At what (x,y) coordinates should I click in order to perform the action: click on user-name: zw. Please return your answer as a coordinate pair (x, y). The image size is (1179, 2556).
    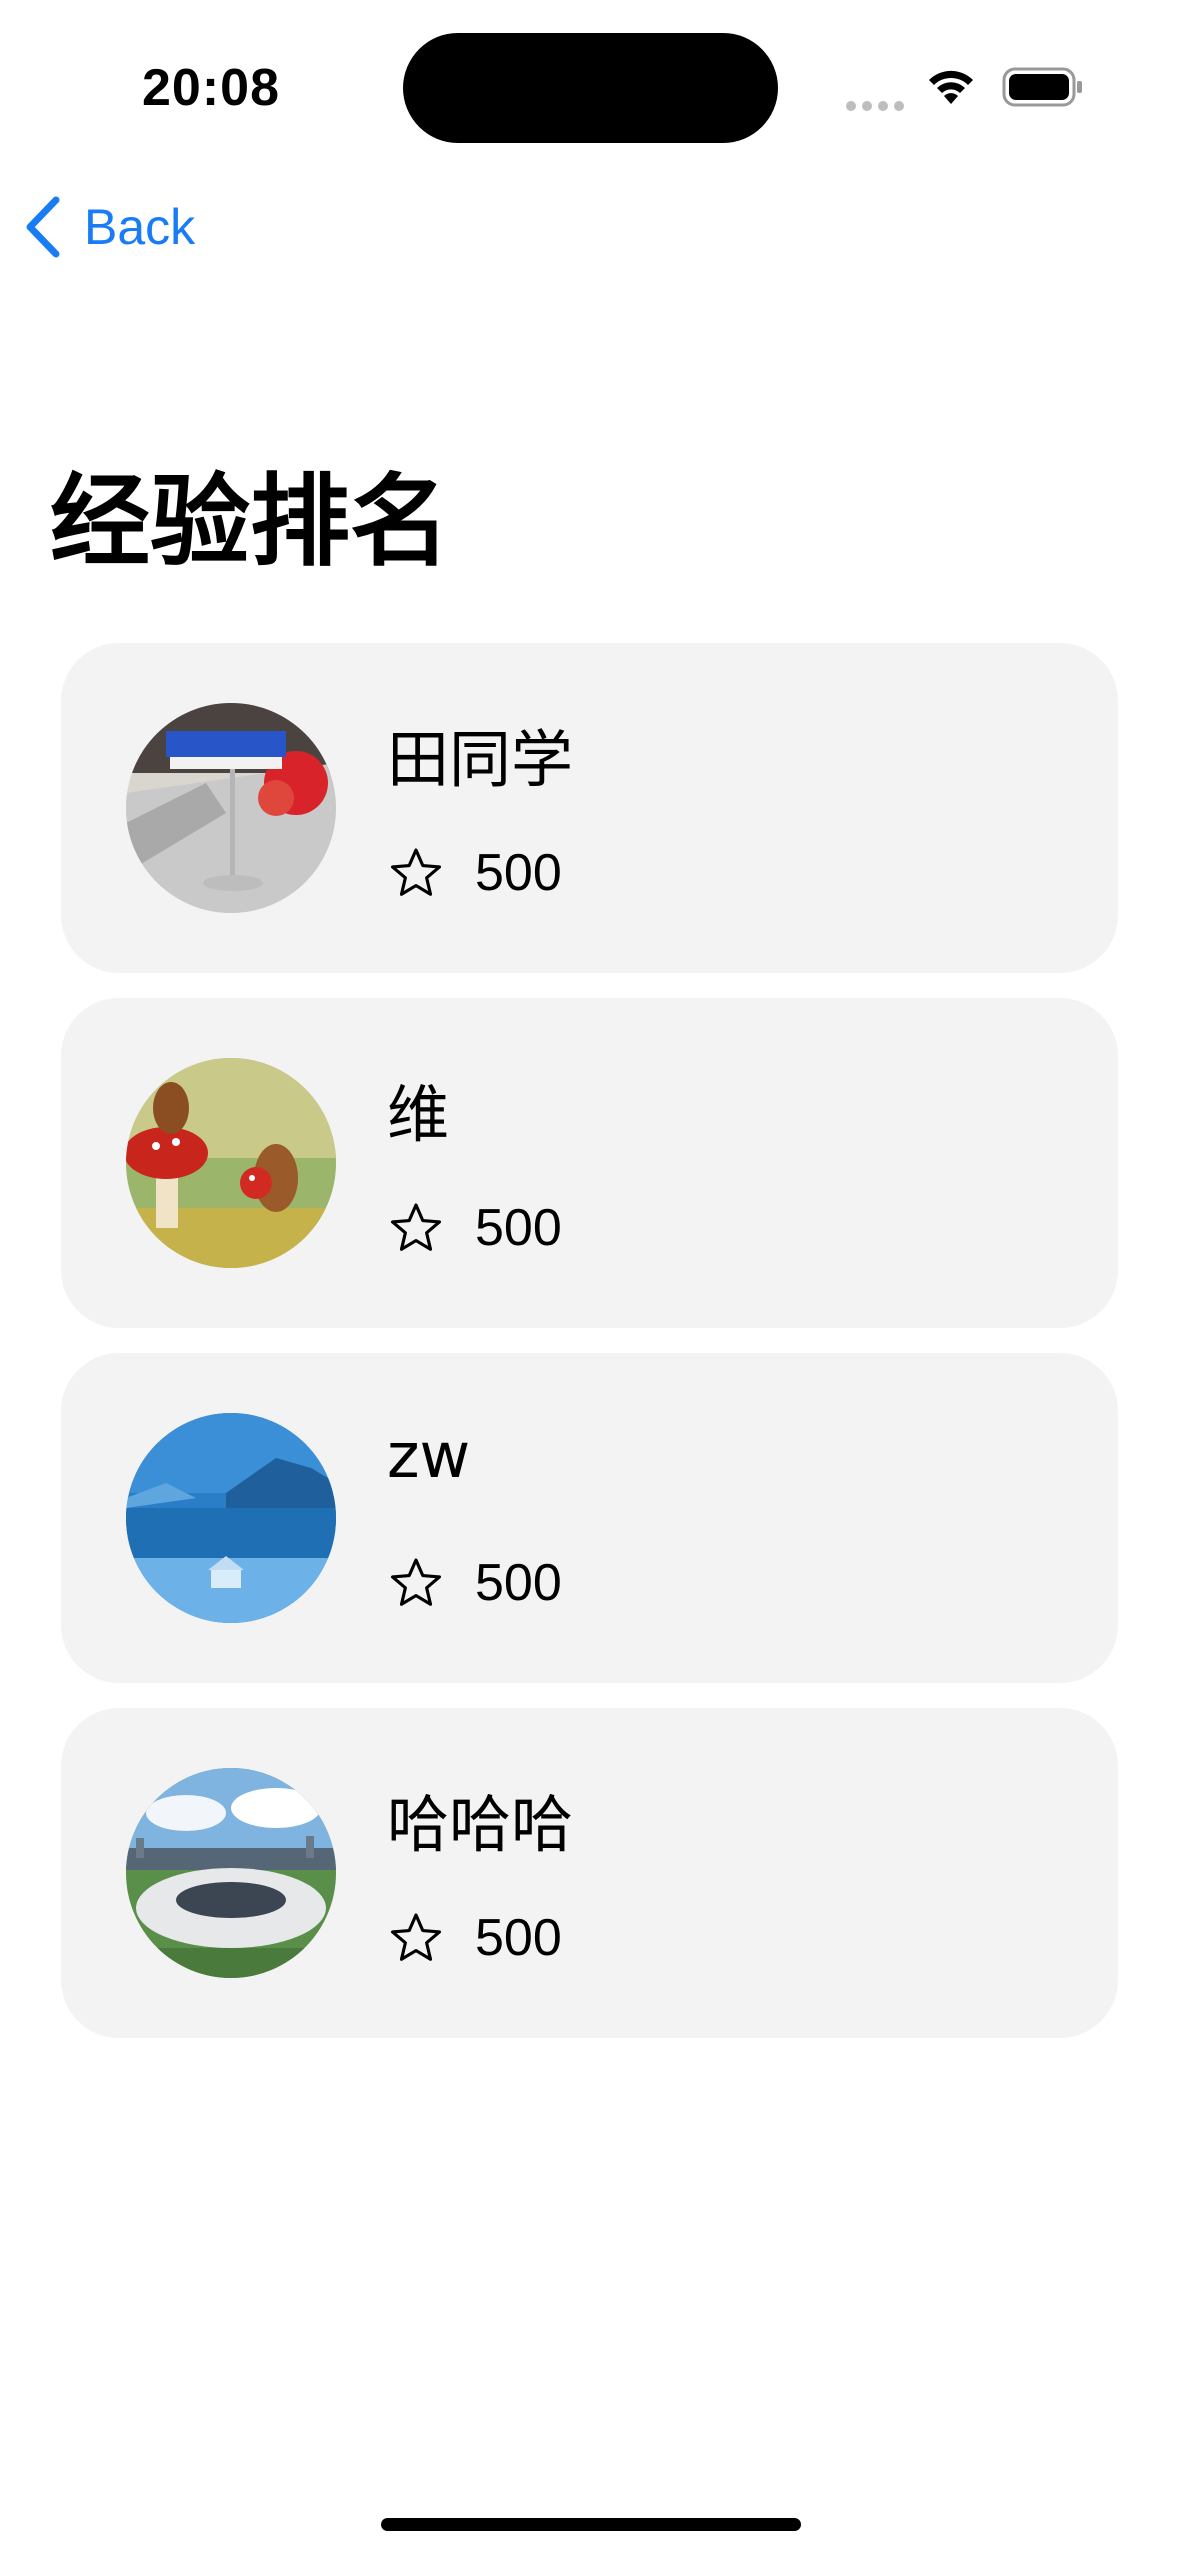
    Looking at the image, I should click on (429, 1455).